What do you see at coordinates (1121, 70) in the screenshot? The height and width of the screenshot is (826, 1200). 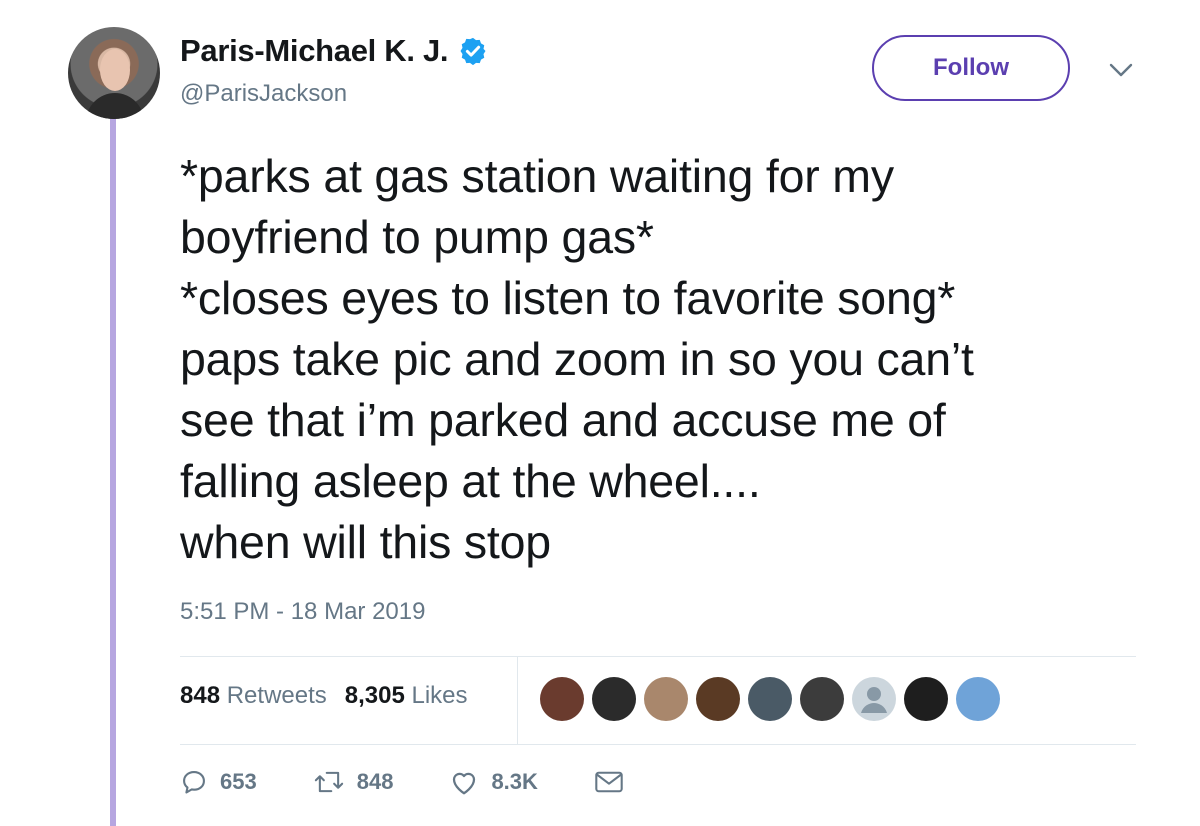 I see `chevron-down-icon` at bounding box center [1121, 70].